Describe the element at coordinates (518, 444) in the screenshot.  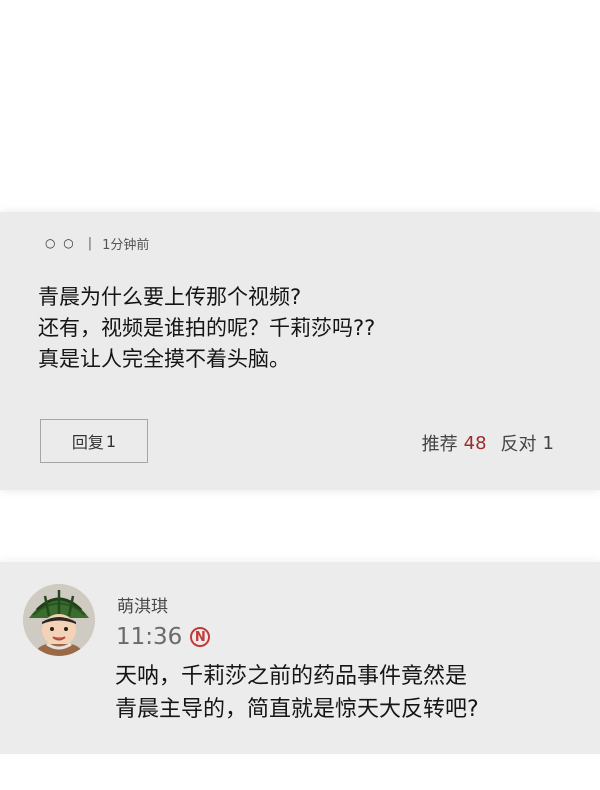
I see `oppose-label: 反对` at that location.